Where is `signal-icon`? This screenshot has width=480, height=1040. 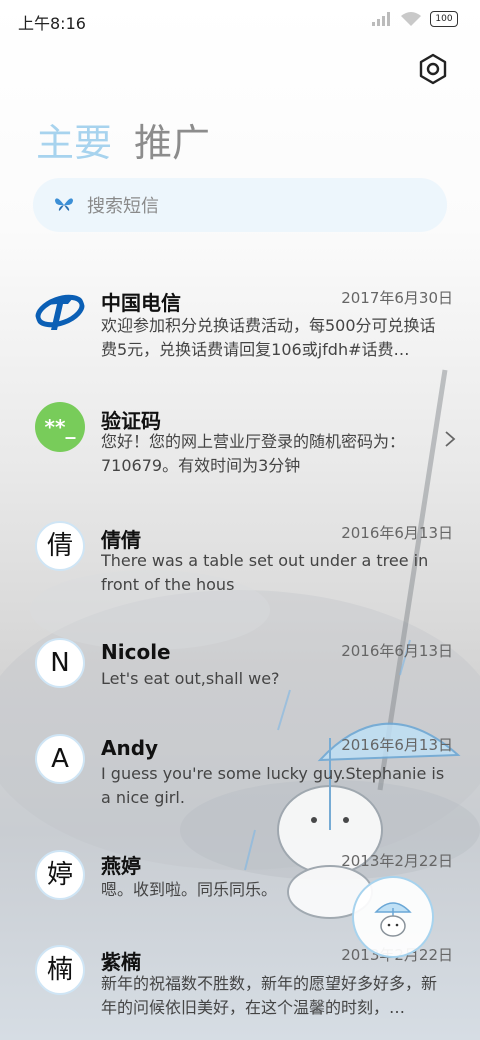
signal-icon is located at coordinates (381, 19).